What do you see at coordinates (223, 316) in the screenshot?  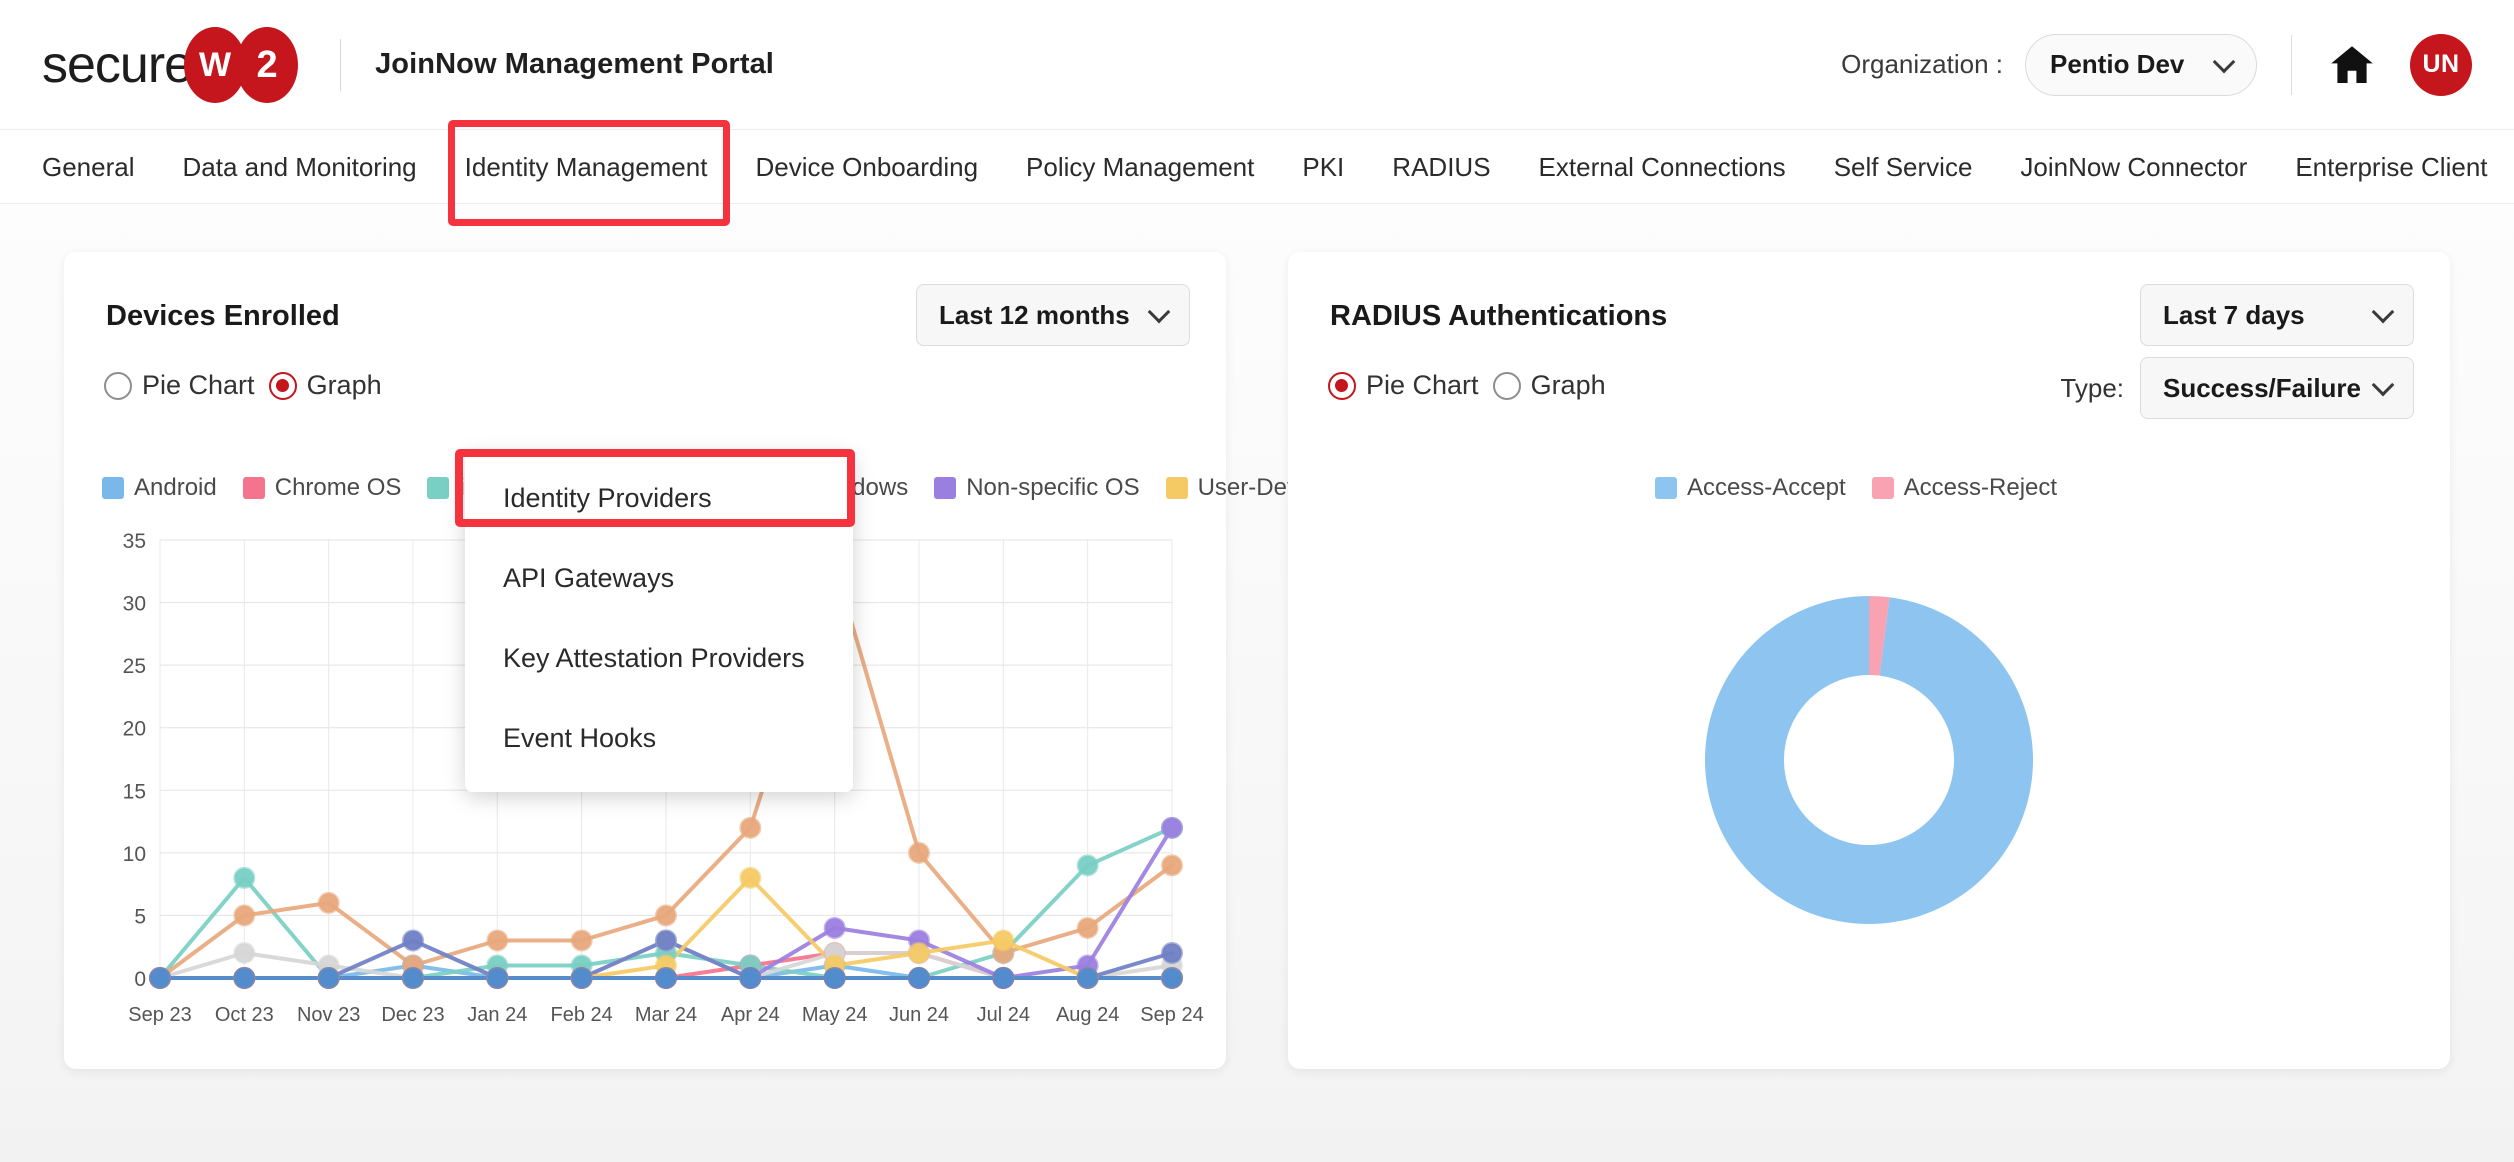 I see `devices-card-title: Devices Enrolled` at bounding box center [223, 316].